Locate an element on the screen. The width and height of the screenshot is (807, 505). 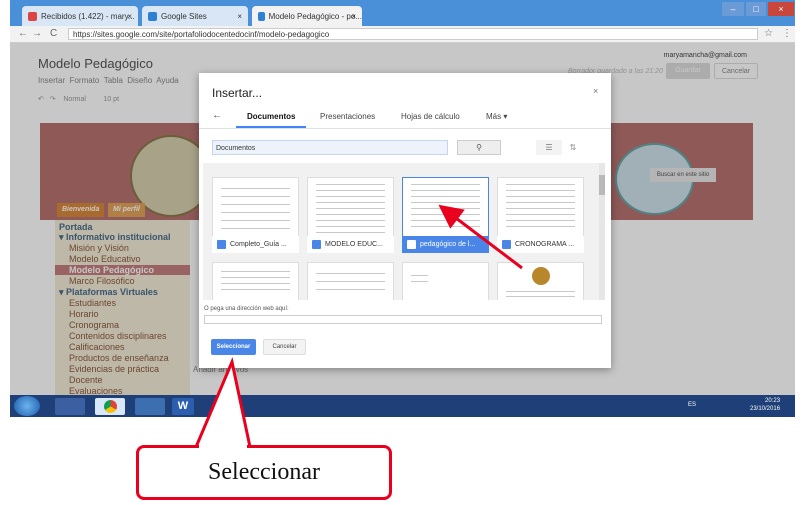
callout-pointer-cover is located at coordinates (223, 447).